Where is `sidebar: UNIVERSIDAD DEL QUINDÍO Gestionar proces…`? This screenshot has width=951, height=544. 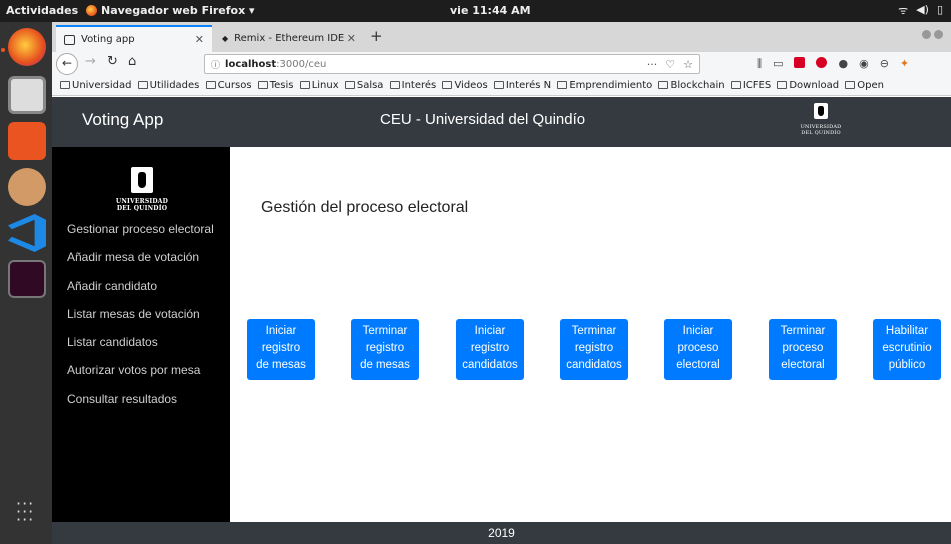
sidebar: UNIVERSIDAD DEL QUINDÍO Gestionar proces… is located at coordinates (141, 334).